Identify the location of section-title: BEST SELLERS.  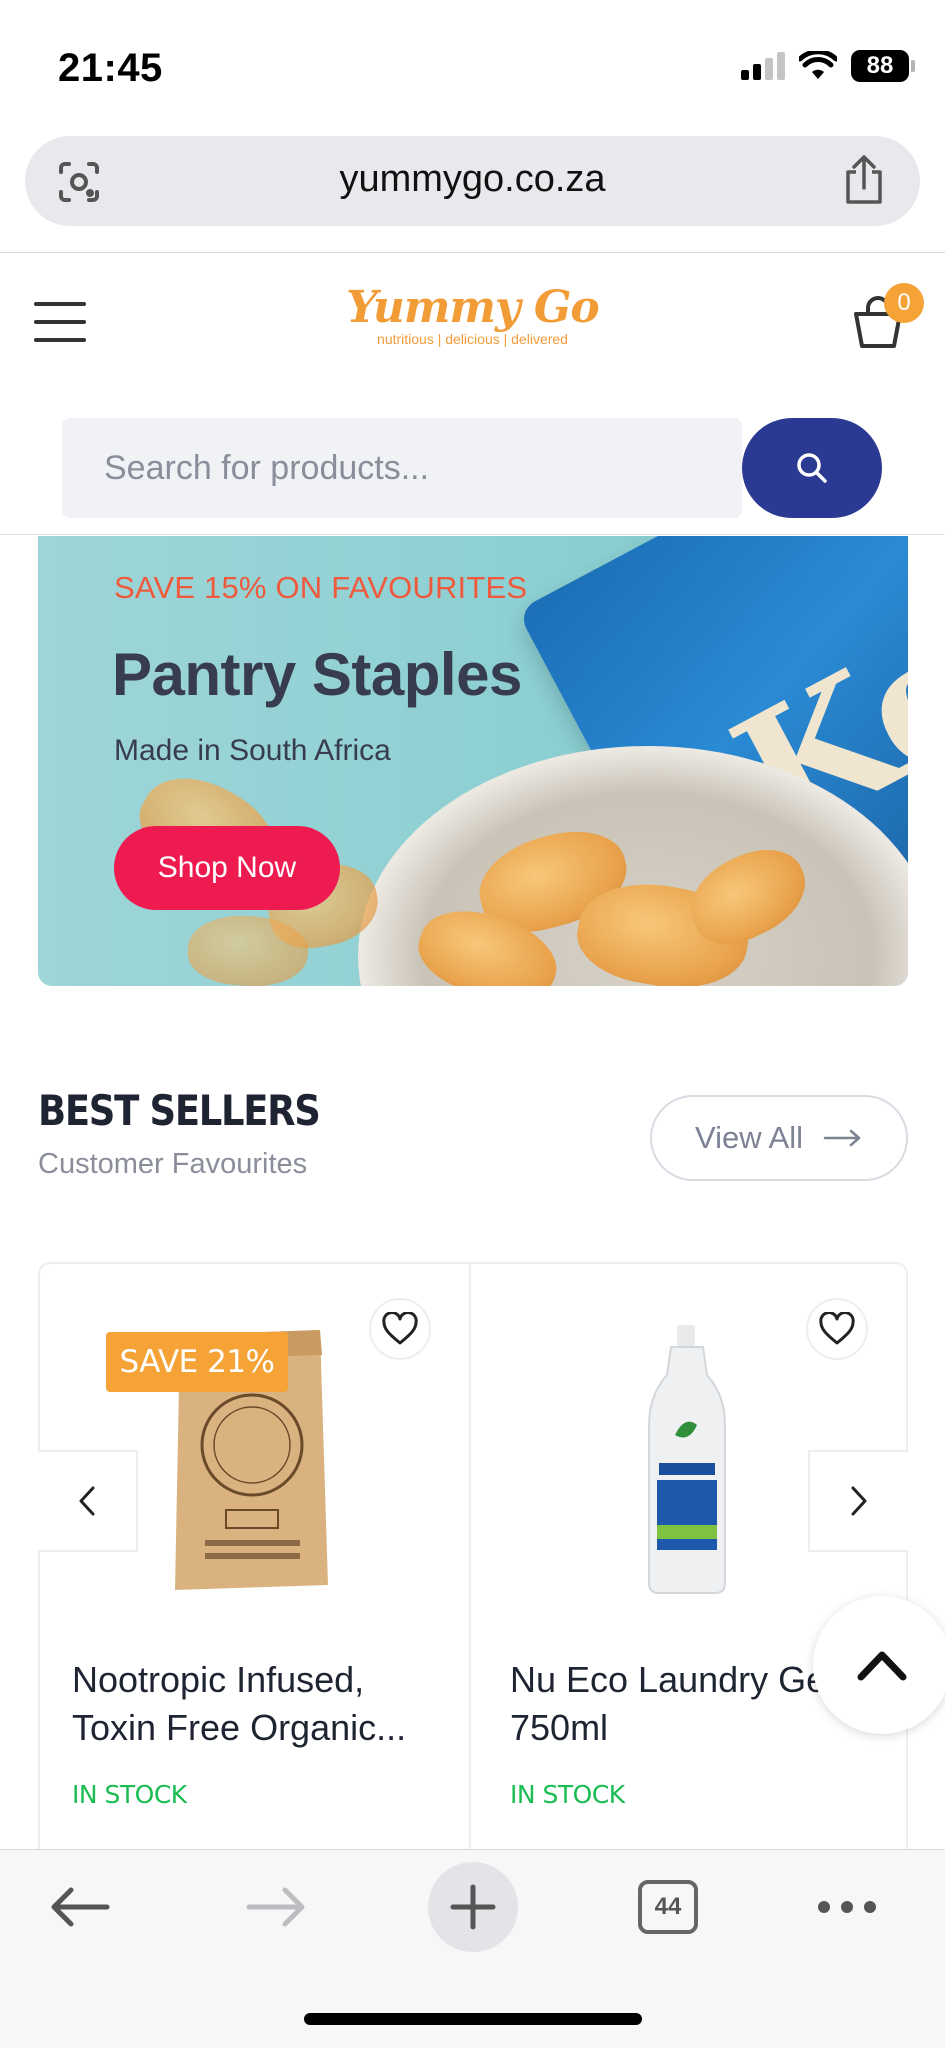
(179, 1110).